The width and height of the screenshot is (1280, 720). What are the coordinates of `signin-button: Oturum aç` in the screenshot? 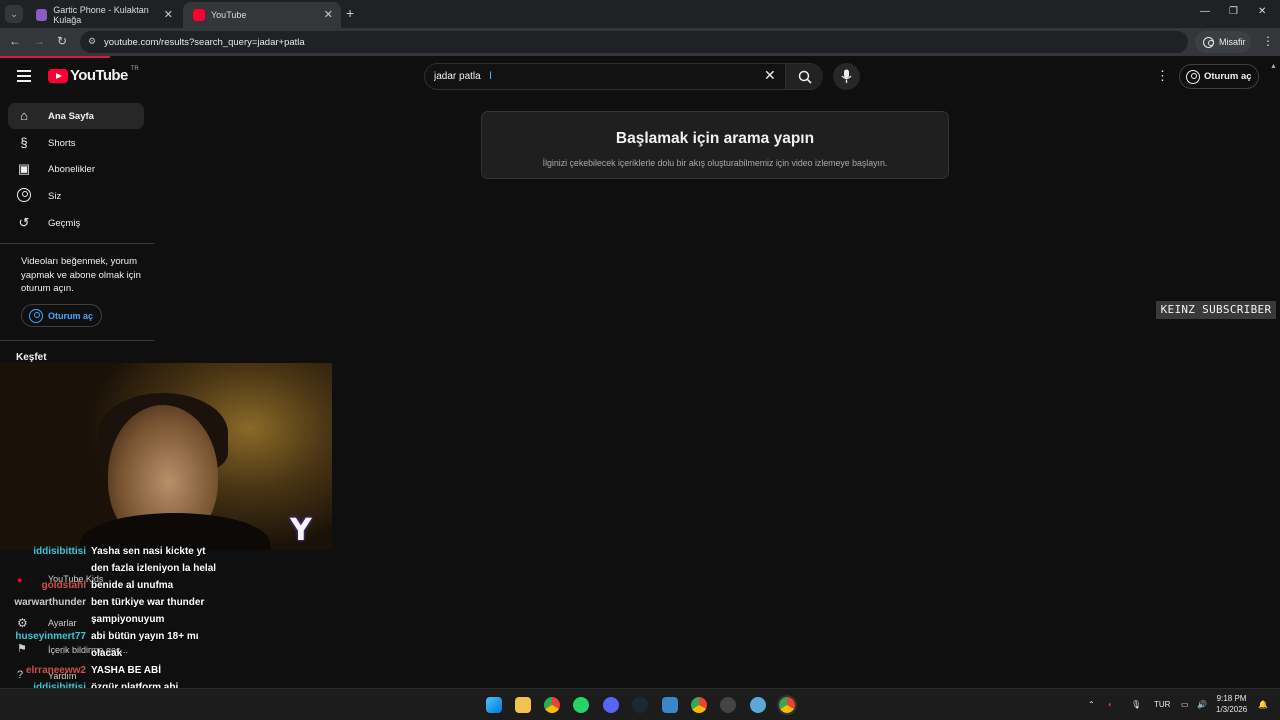 It's located at (1219, 76).